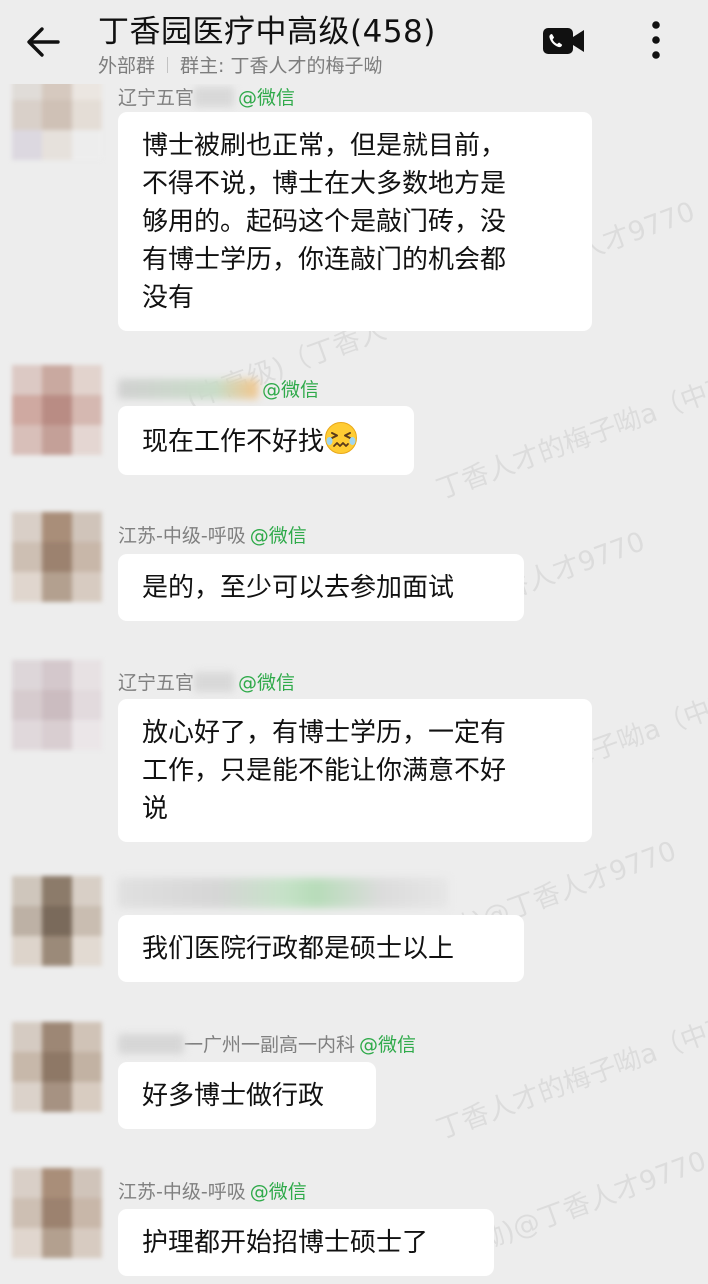 The image size is (708, 1284). Describe the element at coordinates (247, 1095) in the screenshot. I see `message-bubble: 好多博士做行政` at that location.